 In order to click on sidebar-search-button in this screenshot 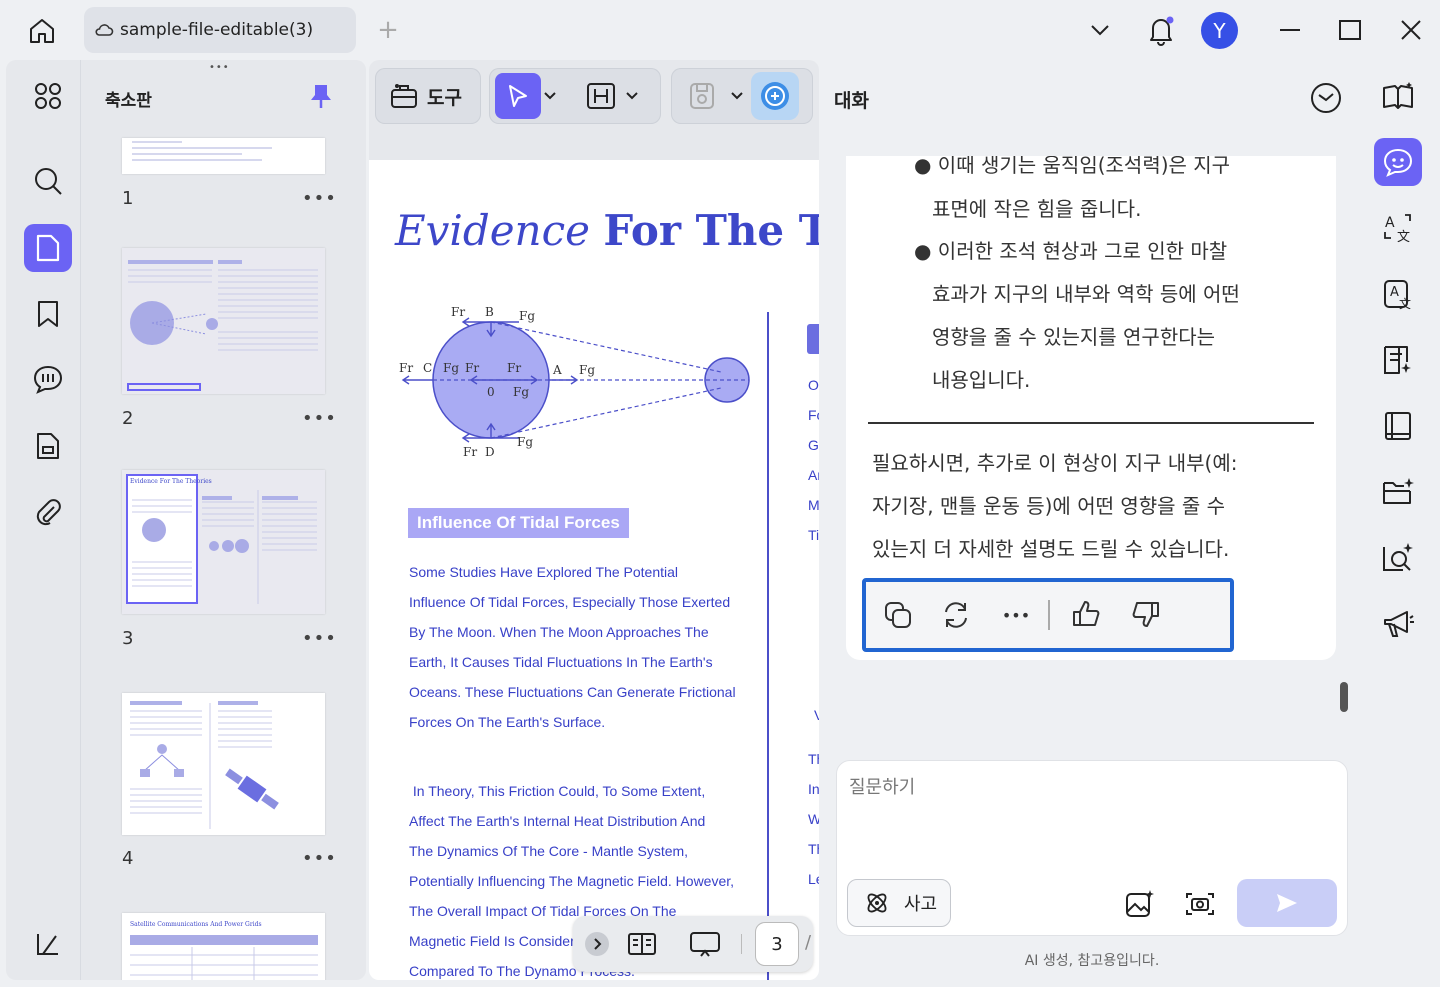, I will do `click(48, 181)`.